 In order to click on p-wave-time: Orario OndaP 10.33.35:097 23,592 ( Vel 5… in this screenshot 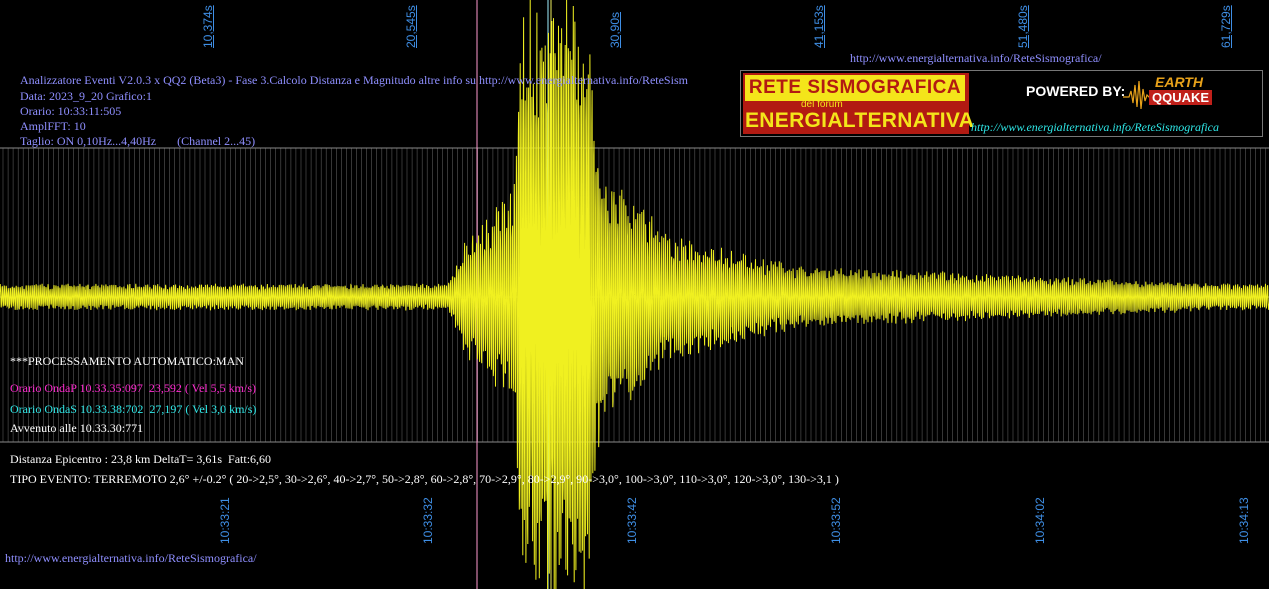, I will do `click(133, 388)`.